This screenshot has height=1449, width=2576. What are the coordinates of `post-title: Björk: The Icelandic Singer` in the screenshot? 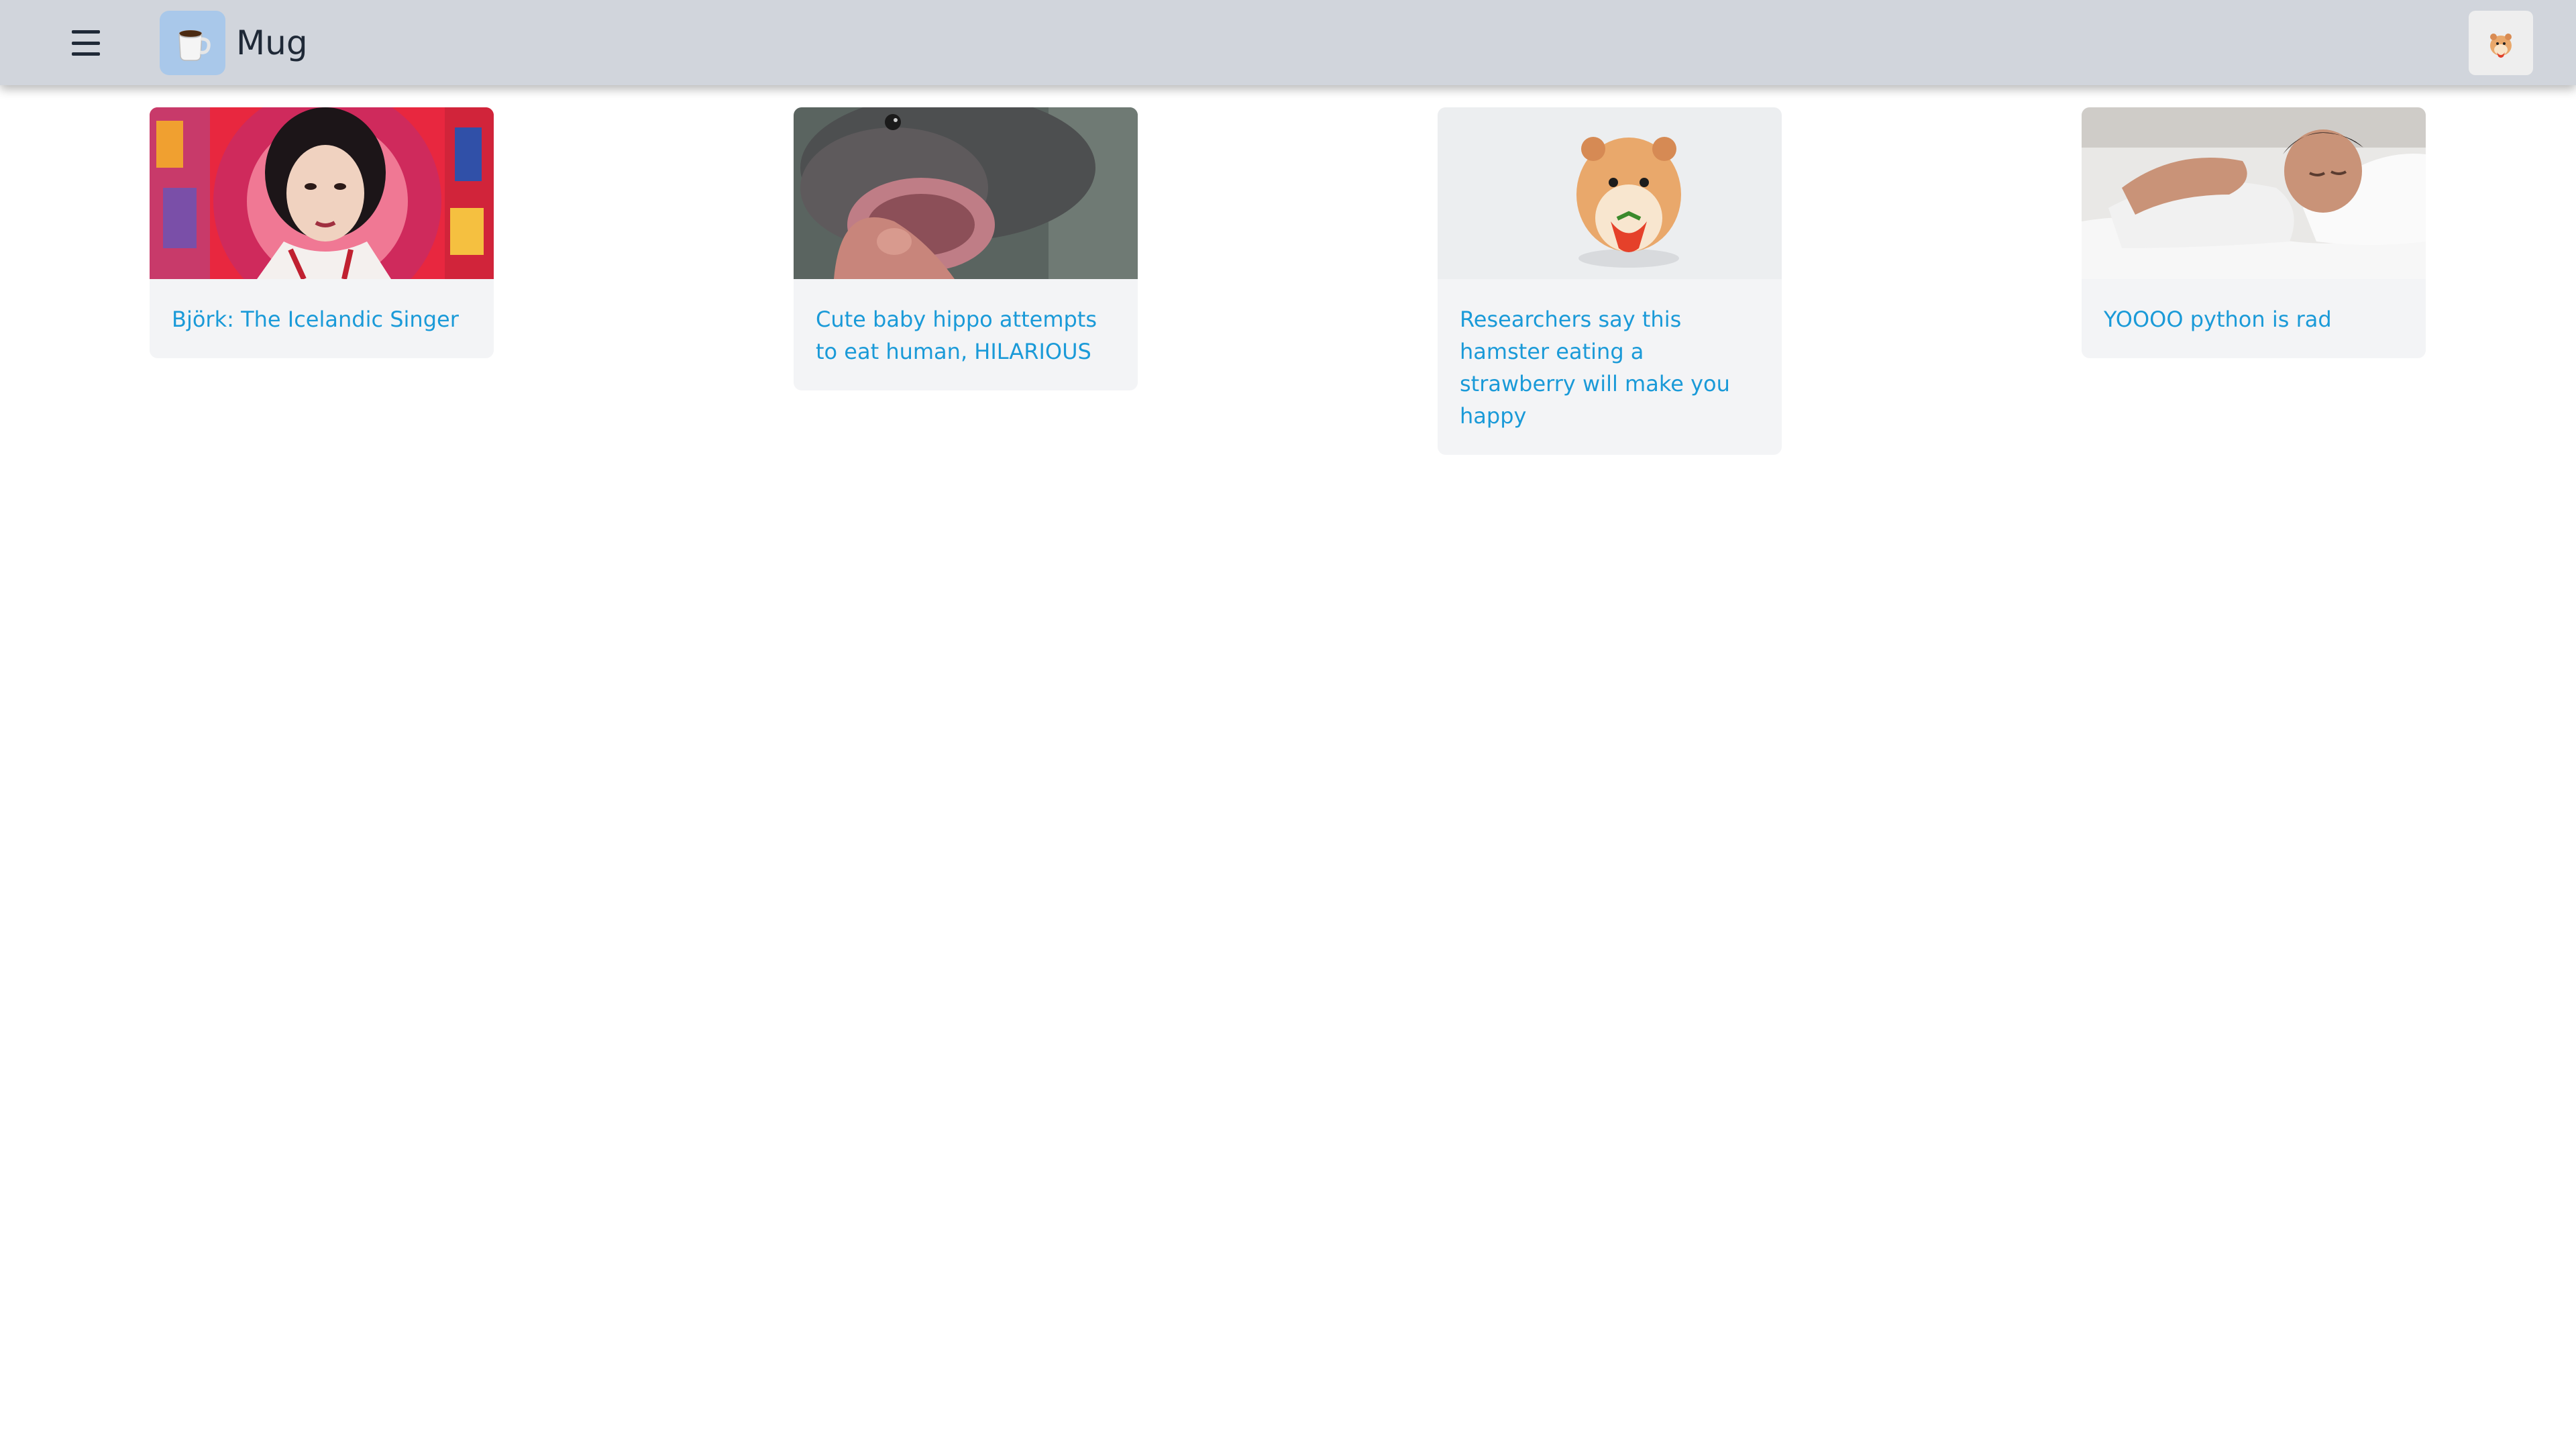 It's located at (322, 318).